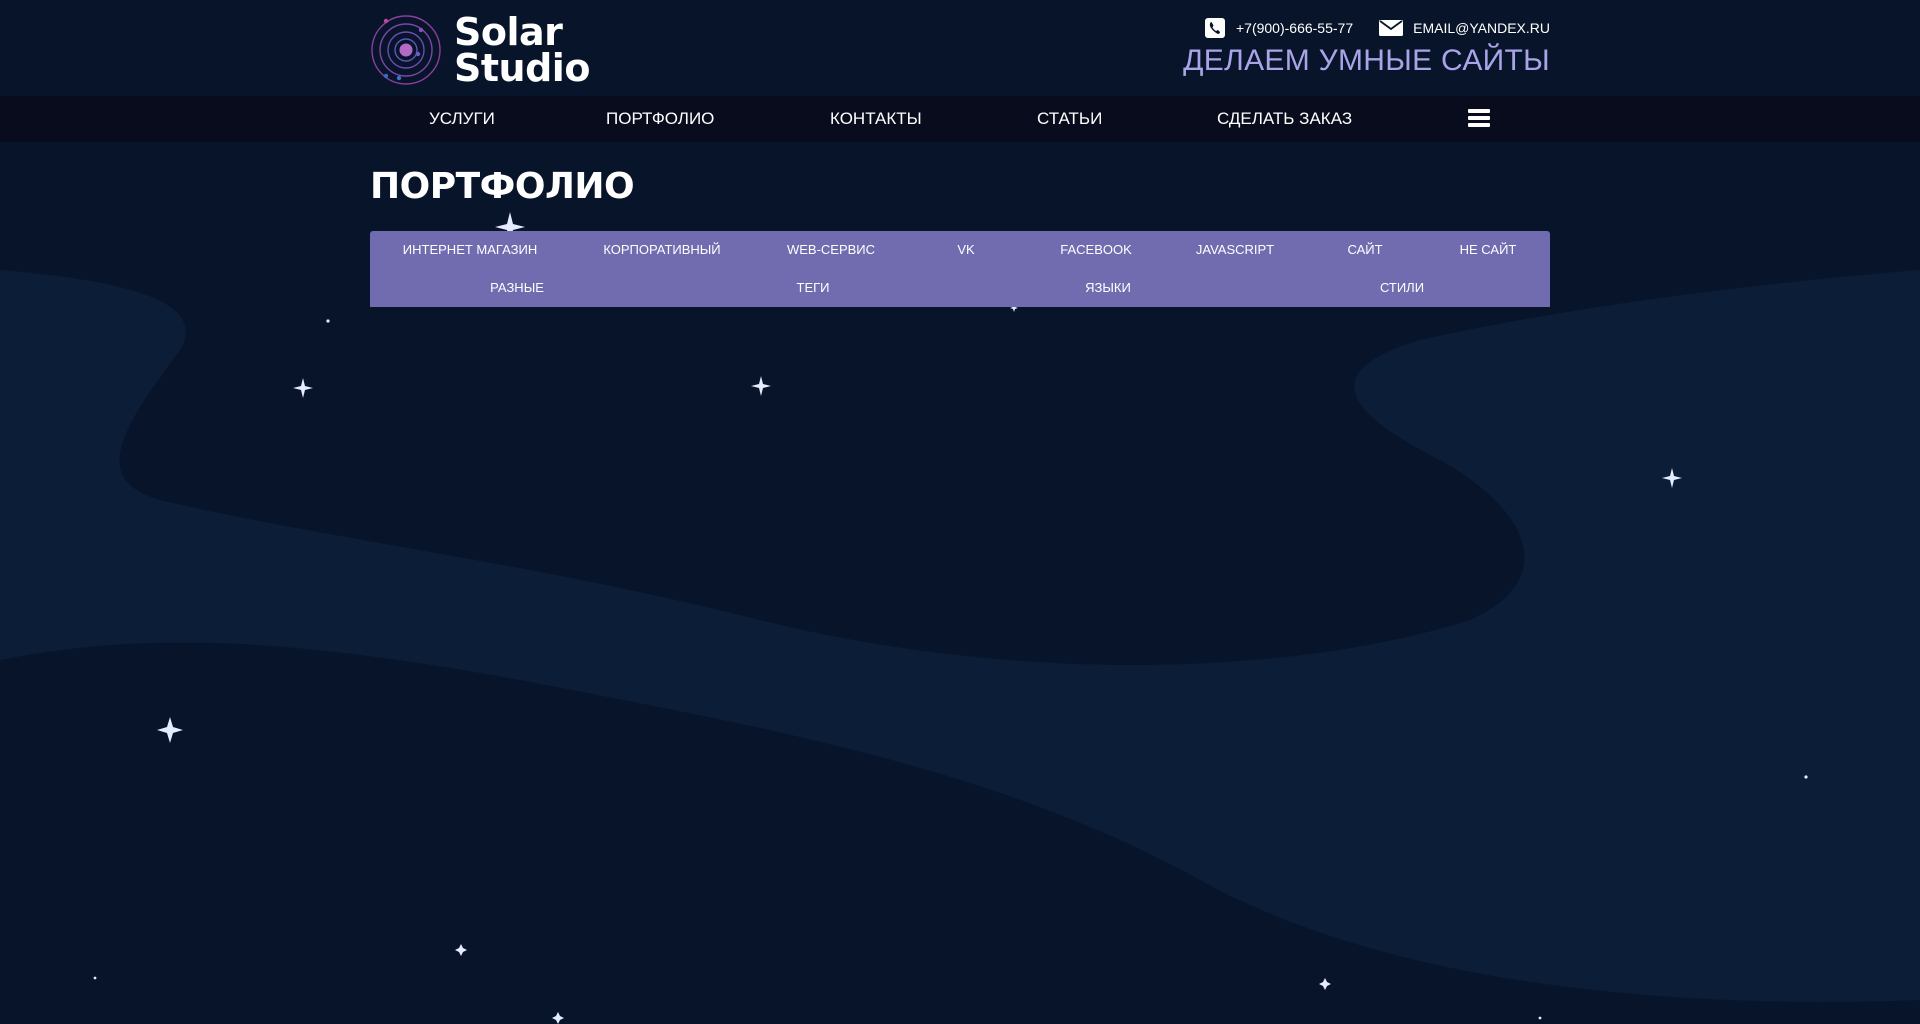 Image resolution: width=1920 pixels, height=1024 pixels. What do you see at coordinates (522, 68) in the screenshot?
I see `brand-name-line2: Studio` at bounding box center [522, 68].